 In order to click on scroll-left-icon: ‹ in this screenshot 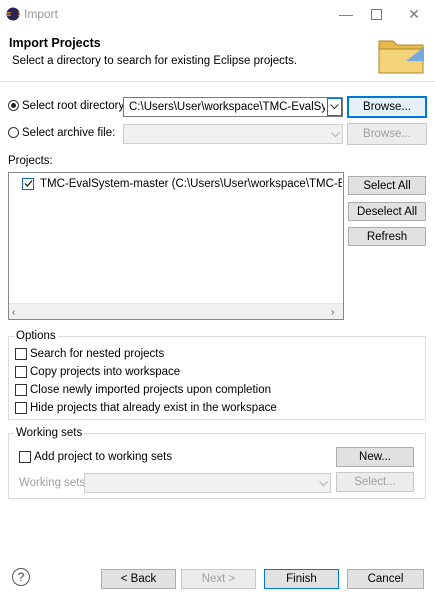, I will do `click(13, 312)`.